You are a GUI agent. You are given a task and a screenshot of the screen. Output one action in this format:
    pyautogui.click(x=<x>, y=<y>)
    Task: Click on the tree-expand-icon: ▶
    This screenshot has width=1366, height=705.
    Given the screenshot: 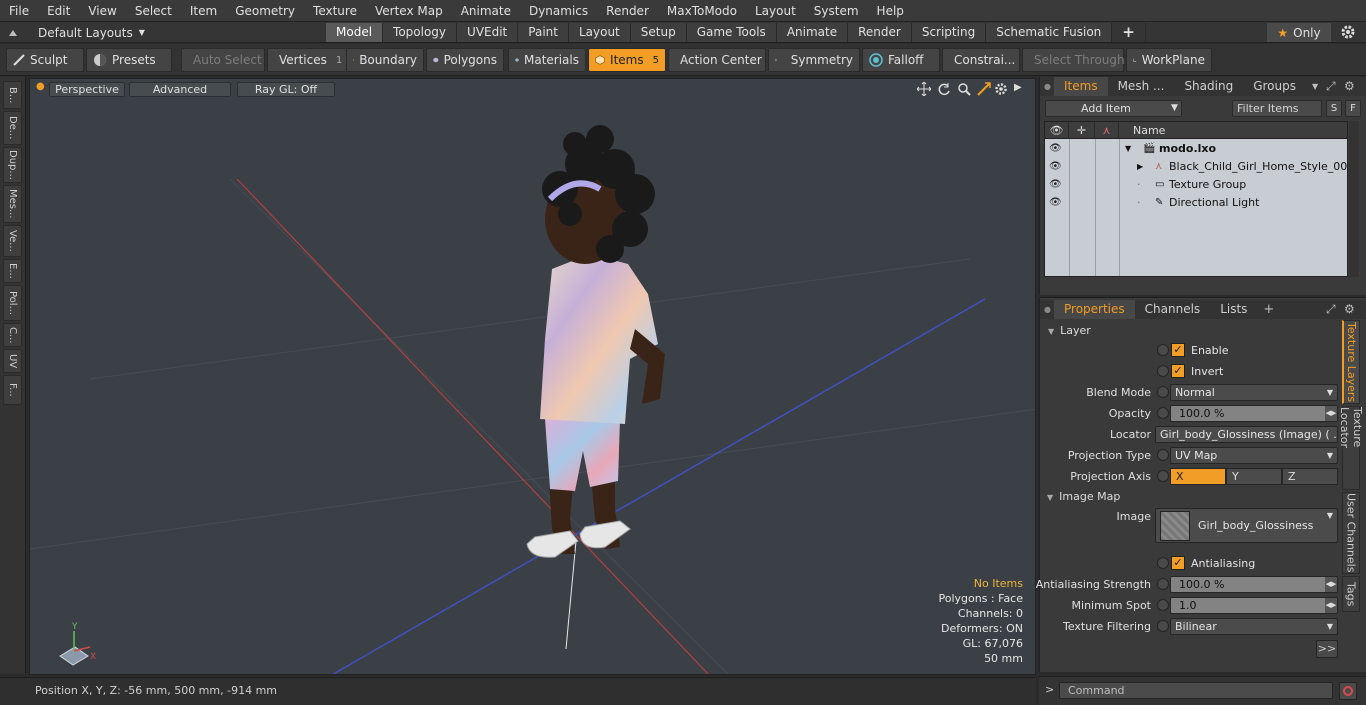 What is the action you would take?
    pyautogui.click(x=1140, y=167)
    